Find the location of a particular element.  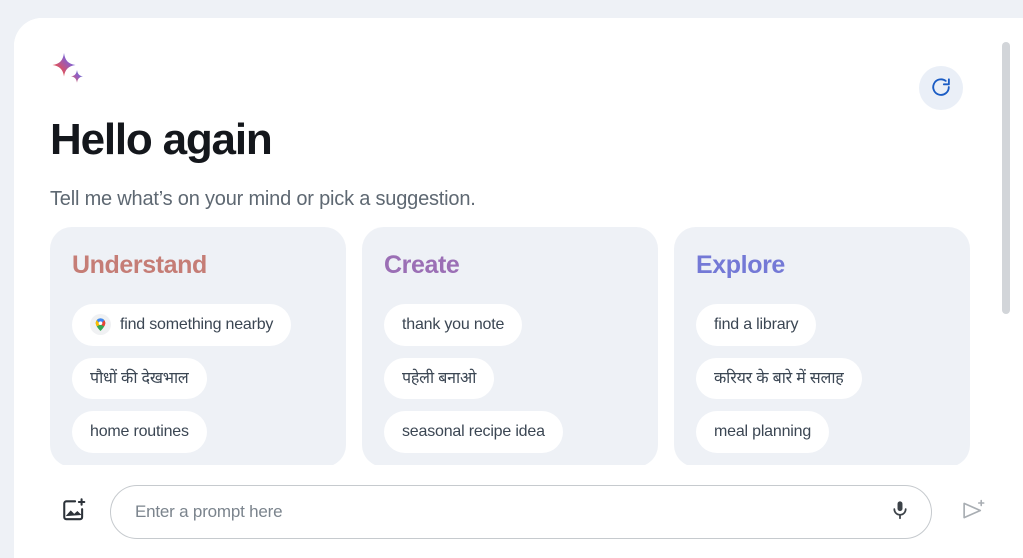

chip-label: seasonal recipe idea is located at coordinates (473, 432).